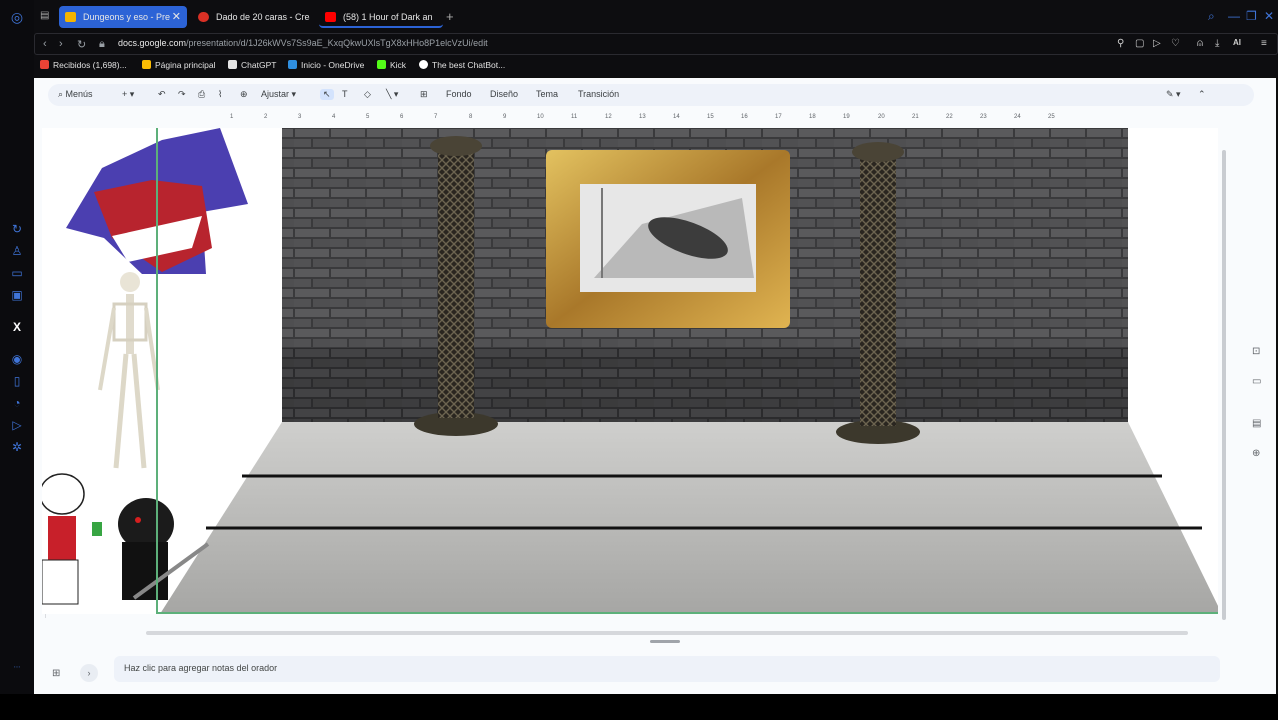 The image size is (1278, 720). Describe the element at coordinates (251, 17) in the screenshot. I see `tab-dado: Dado de 20 caras - Crea` at that location.